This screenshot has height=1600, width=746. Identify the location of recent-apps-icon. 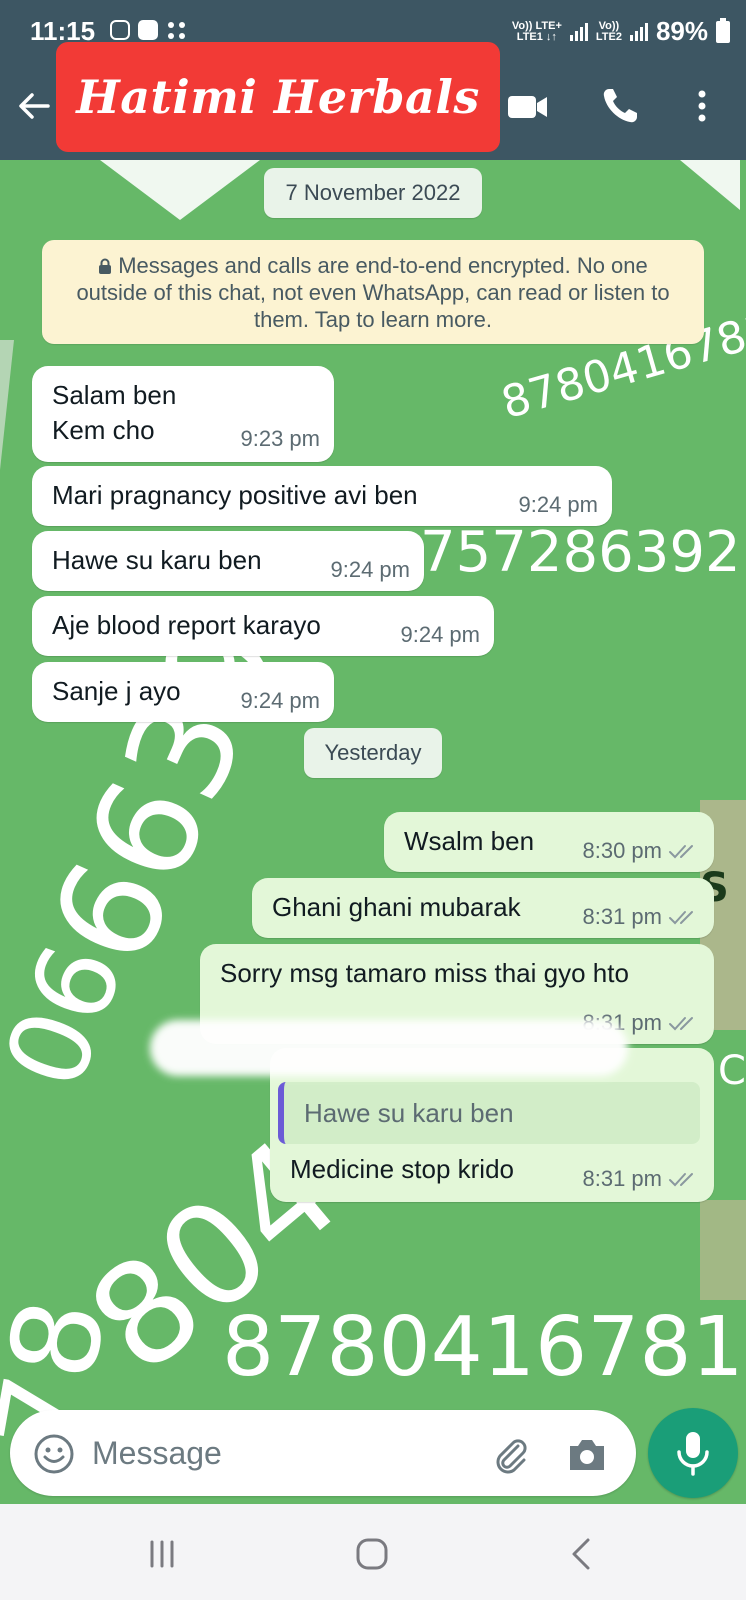
(162, 1554).